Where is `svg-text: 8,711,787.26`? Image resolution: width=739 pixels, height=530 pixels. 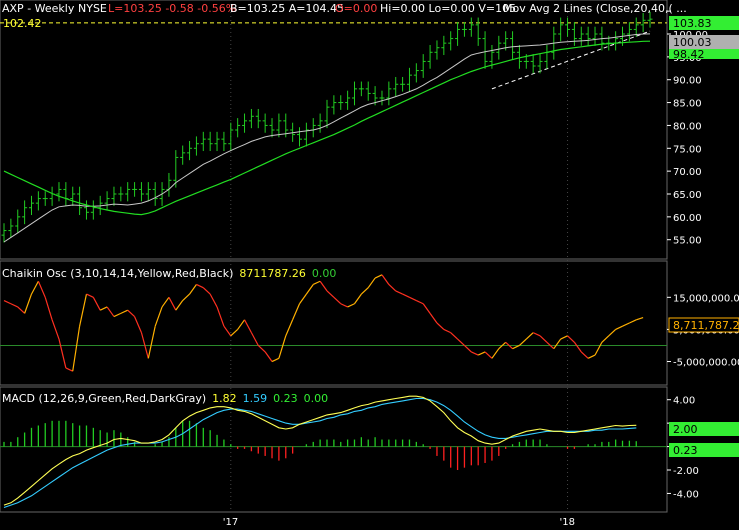
svg-text: 8,711,787.26 is located at coordinates (706, 325).